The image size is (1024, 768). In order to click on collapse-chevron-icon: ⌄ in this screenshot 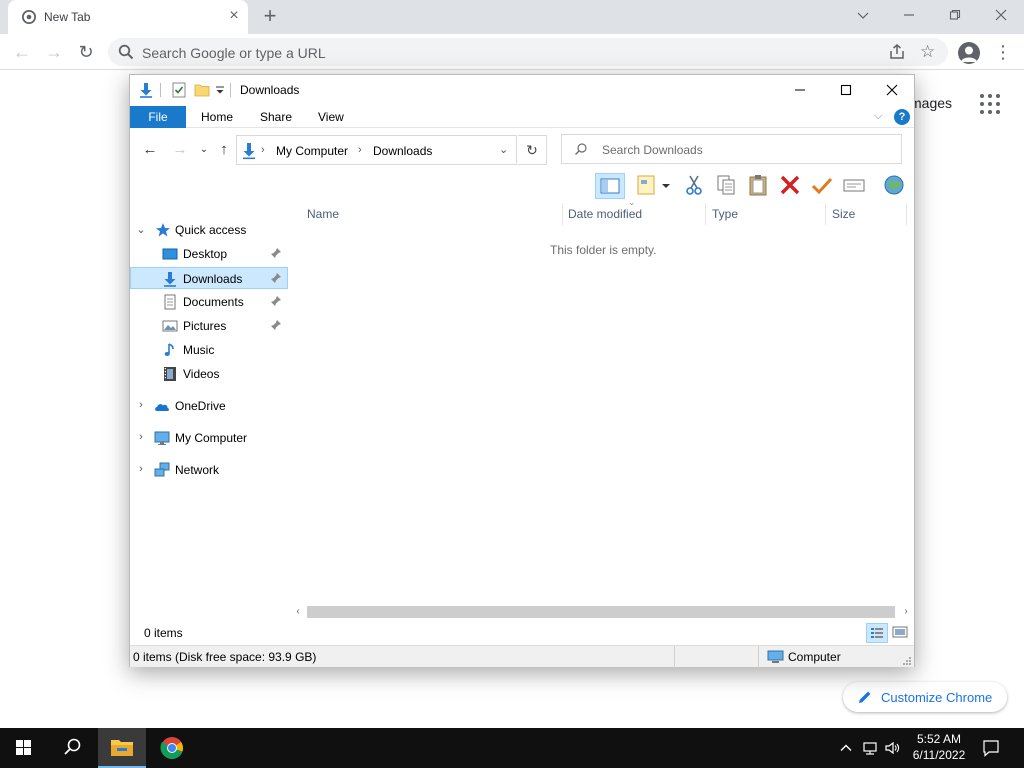, I will do `click(141, 229)`.